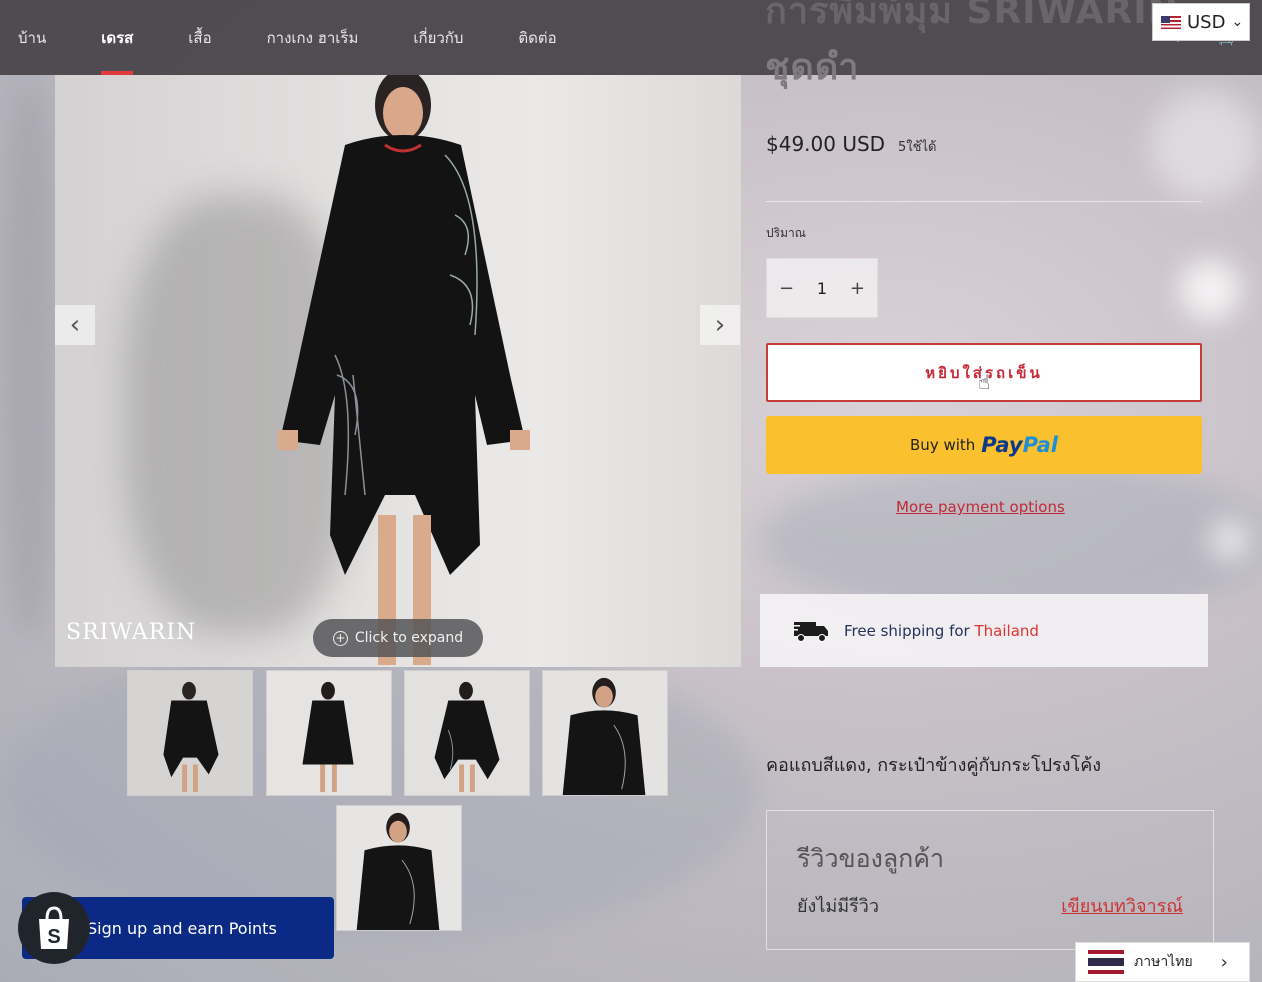 This screenshot has width=1262, height=982. I want to click on plus-button: +, so click(857, 288).